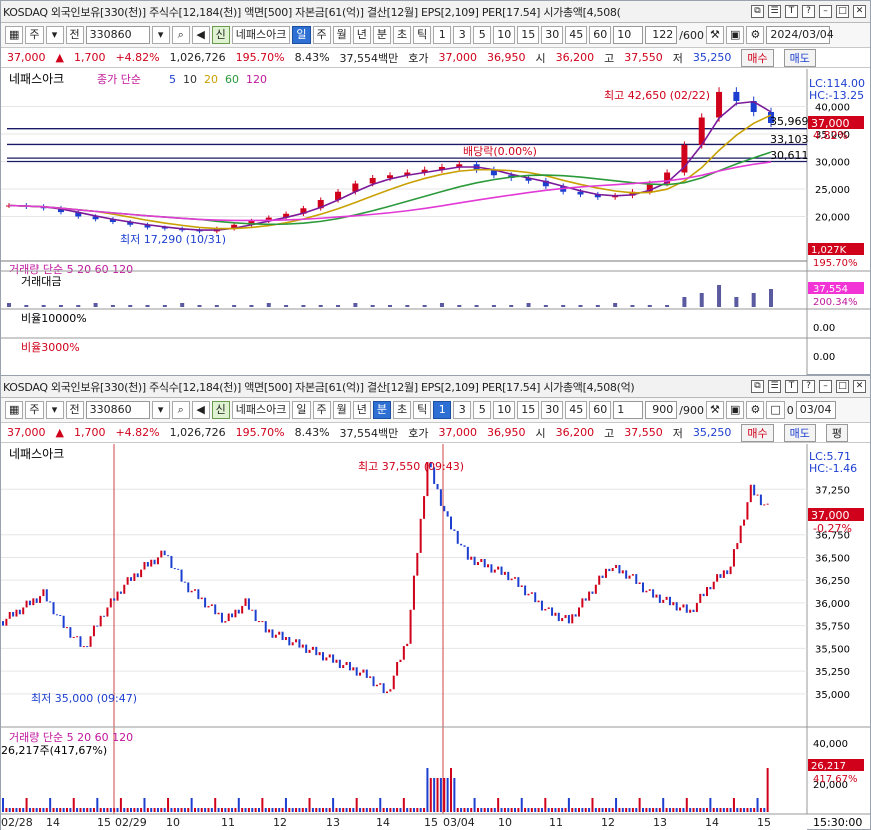 This screenshot has height=830, width=871. Describe the element at coordinates (661, 35) in the screenshot. I see `count-input: 122` at that location.